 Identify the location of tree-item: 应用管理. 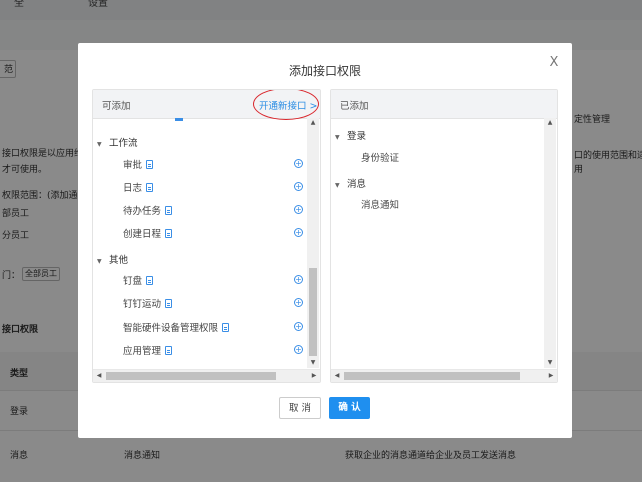
(148, 350).